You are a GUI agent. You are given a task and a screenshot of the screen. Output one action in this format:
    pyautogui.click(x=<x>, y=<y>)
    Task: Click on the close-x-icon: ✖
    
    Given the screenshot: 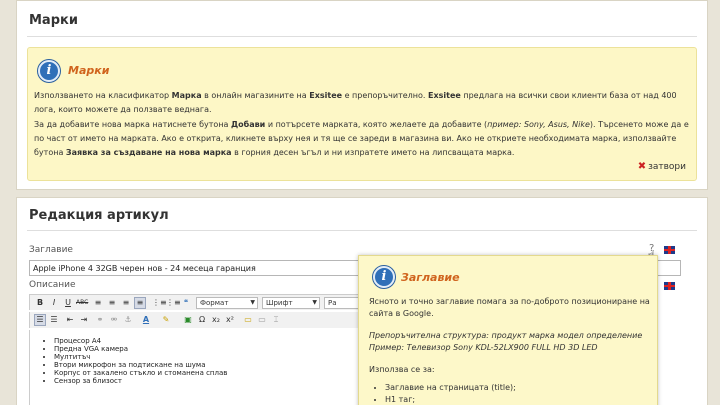 What is the action you would take?
    pyautogui.click(x=642, y=166)
    